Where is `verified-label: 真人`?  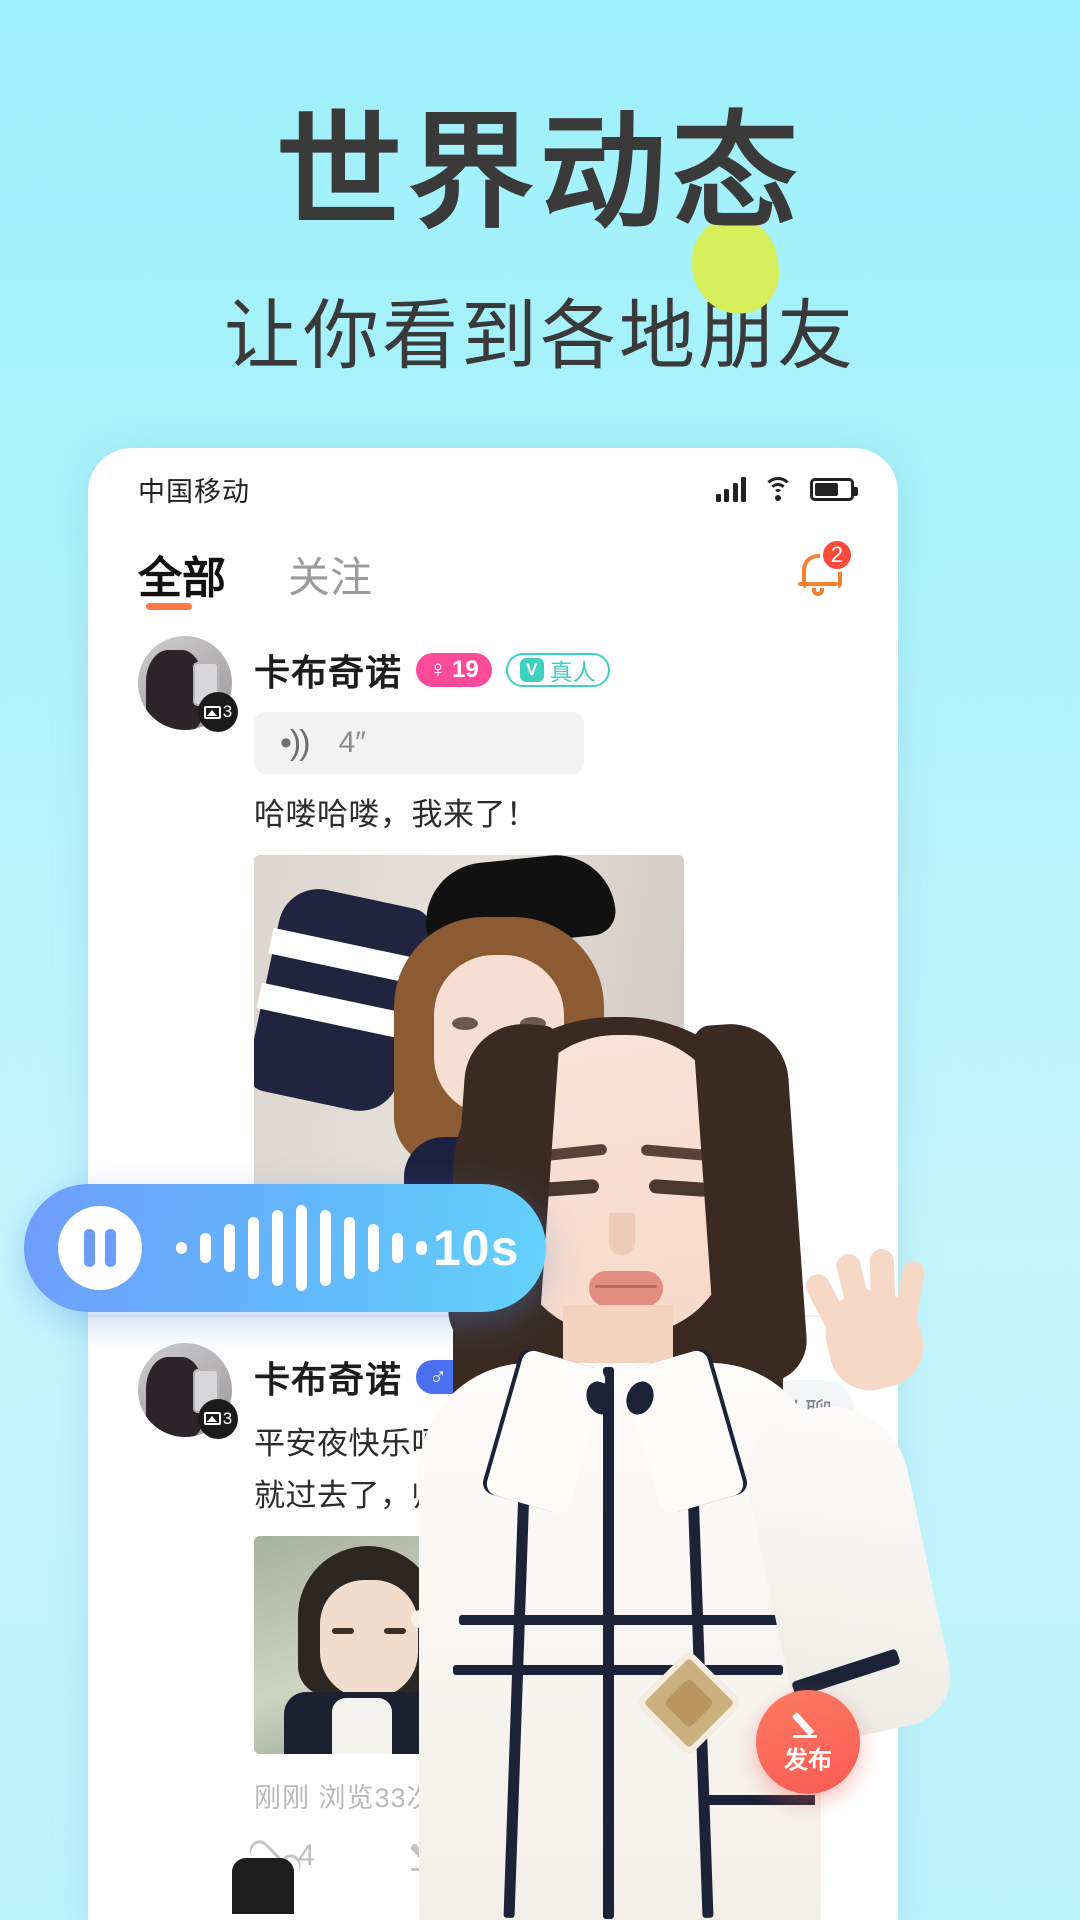
verified-label: 真人 is located at coordinates (572, 672).